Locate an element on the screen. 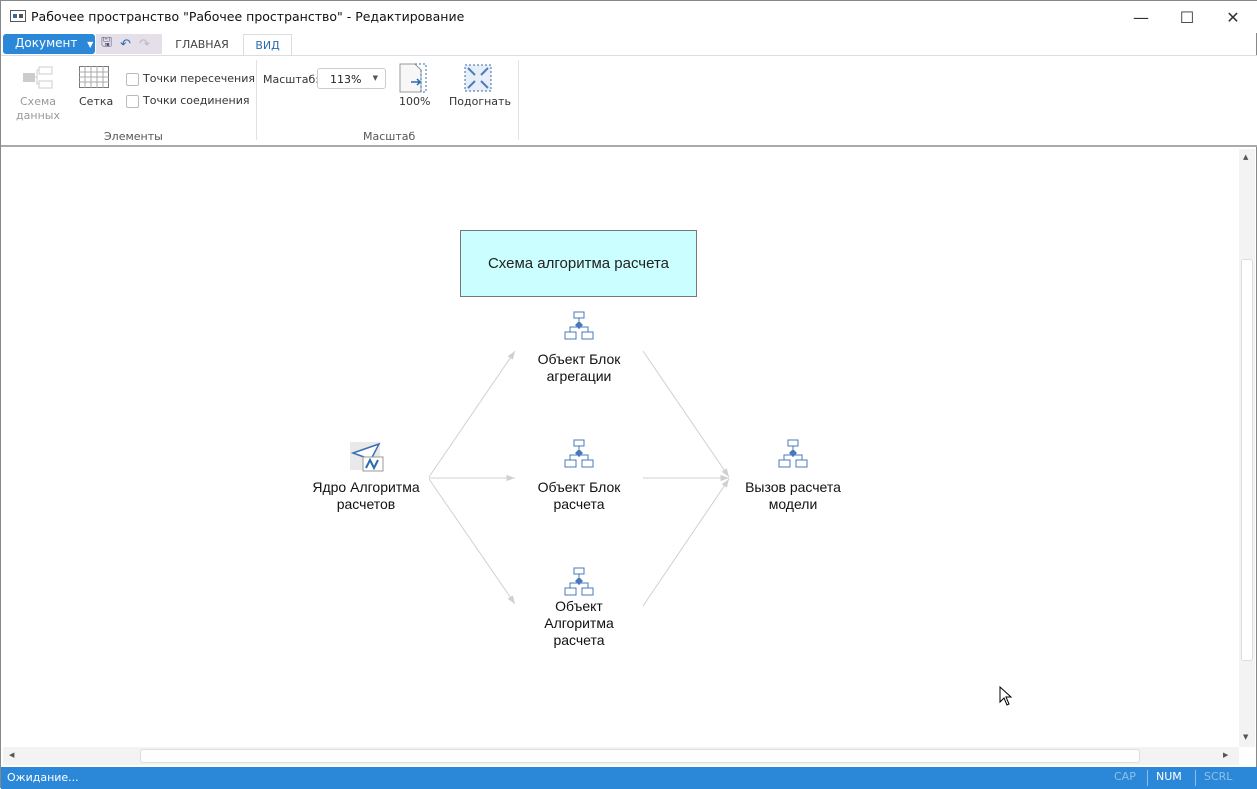  diagram-edges is located at coordinates (579, 478).